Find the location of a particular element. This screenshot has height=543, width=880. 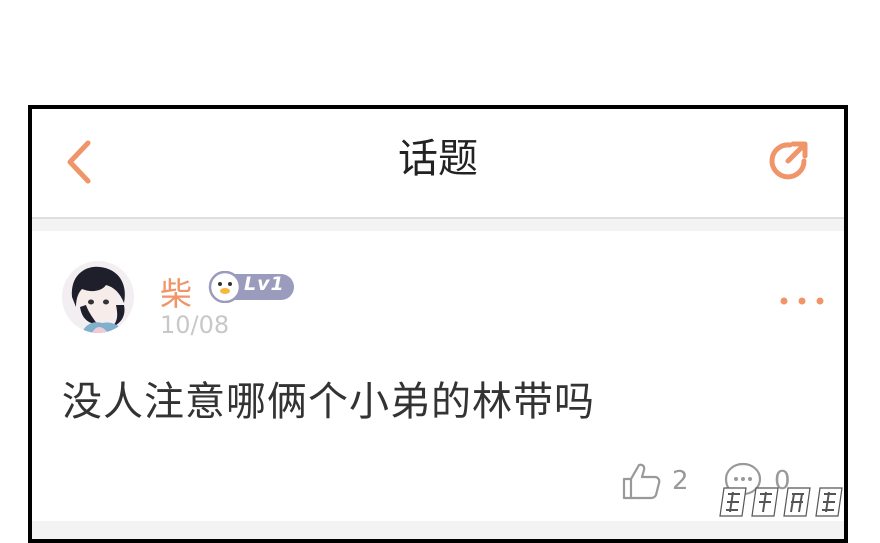

share-arrow-icon is located at coordinates (788, 160).